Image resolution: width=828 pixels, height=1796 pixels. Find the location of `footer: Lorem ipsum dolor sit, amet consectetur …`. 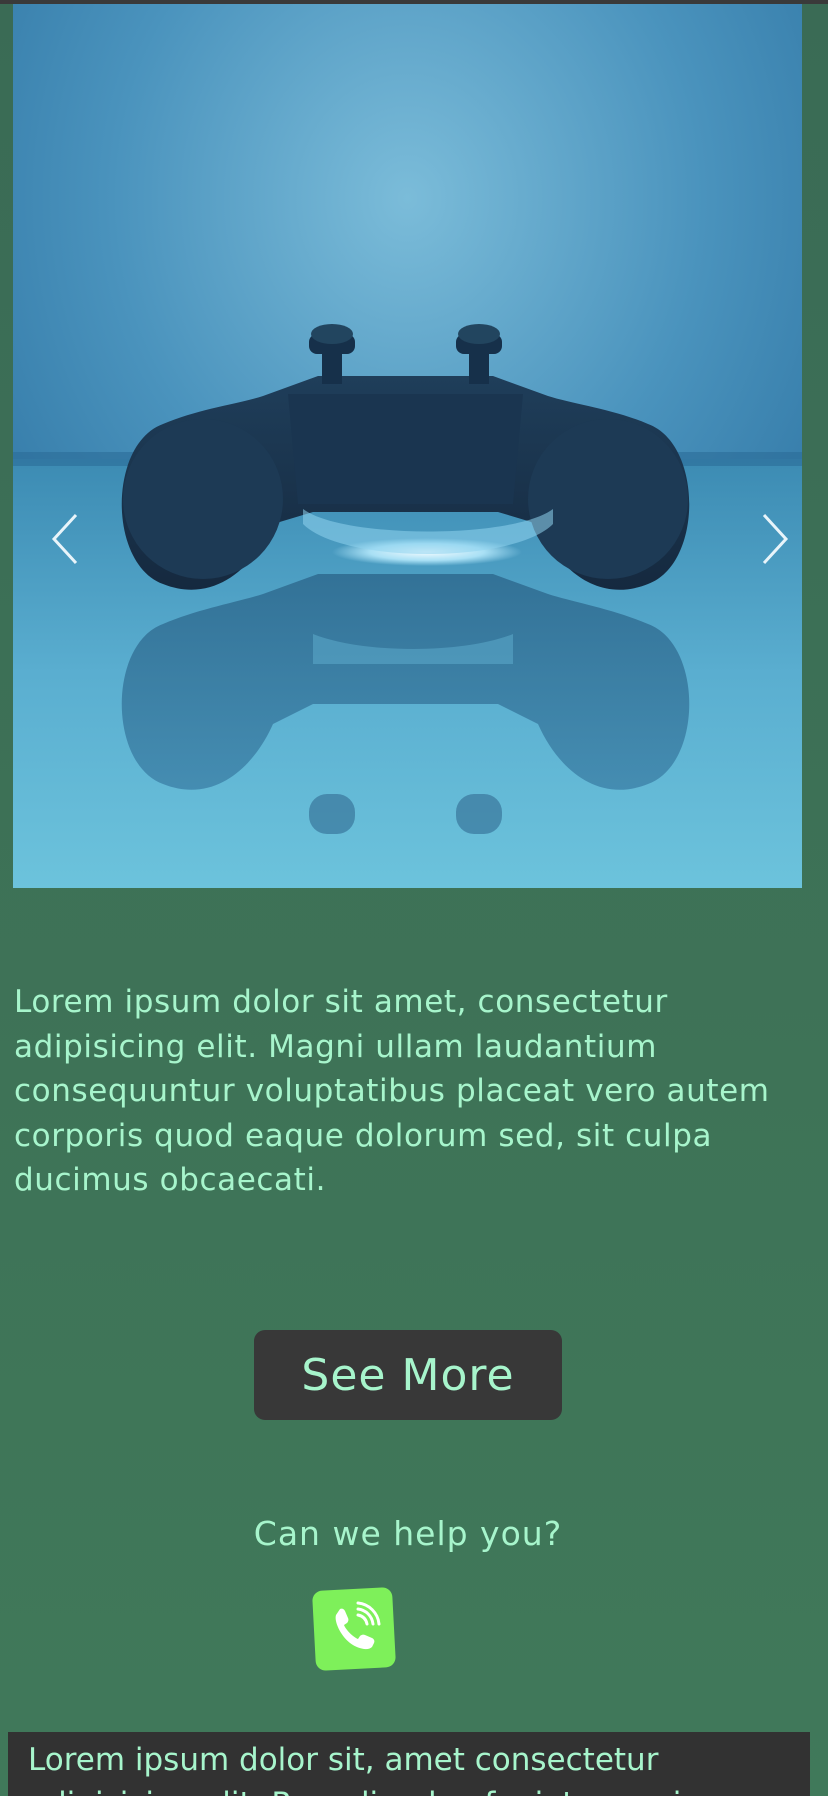

footer: Lorem ipsum dolor sit, amet consectetur … is located at coordinates (409, 1764).